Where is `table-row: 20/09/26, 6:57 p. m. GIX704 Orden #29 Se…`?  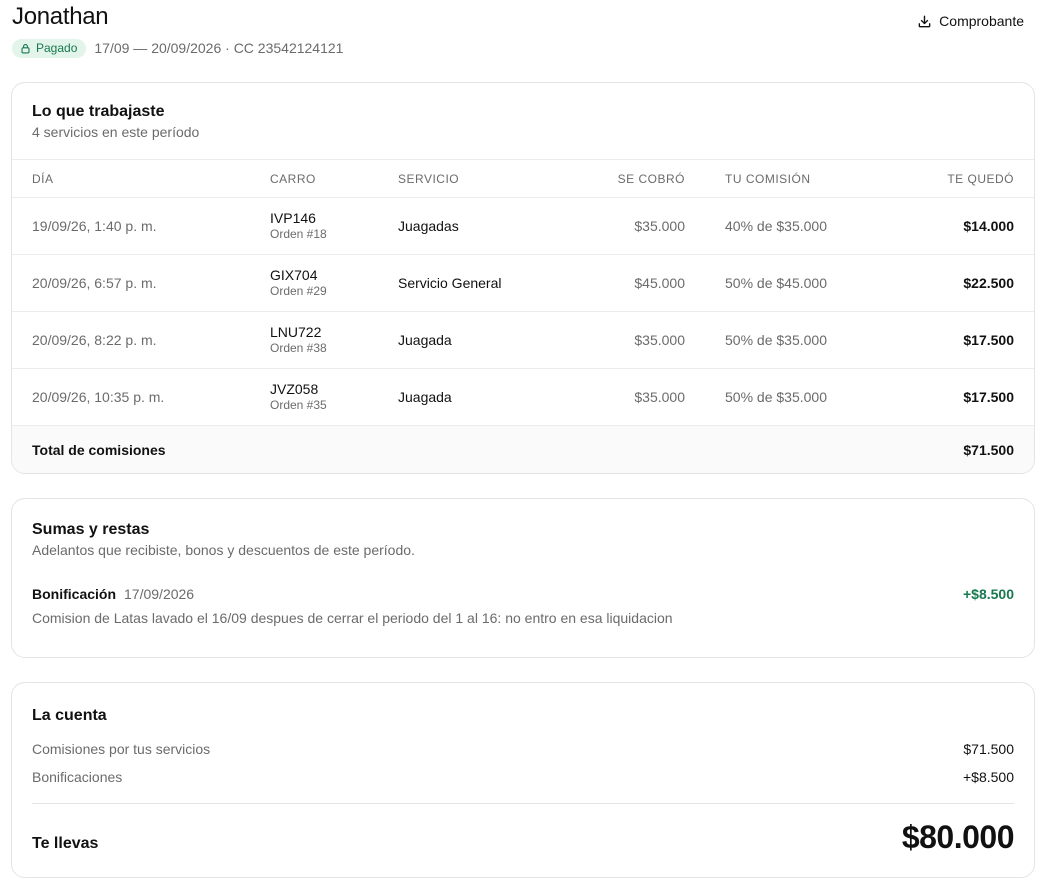
table-row: 20/09/26, 6:57 p. m. GIX704 Orden #29 Se… is located at coordinates (523, 283).